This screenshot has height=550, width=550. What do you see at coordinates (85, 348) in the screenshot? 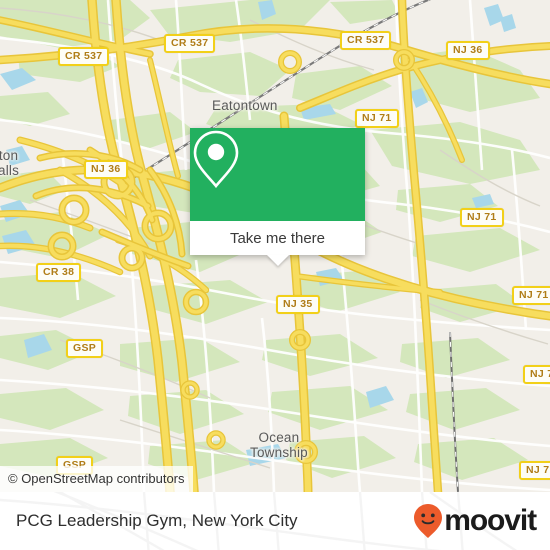
I see `route-shield-gsp-a: GSP` at bounding box center [85, 348].